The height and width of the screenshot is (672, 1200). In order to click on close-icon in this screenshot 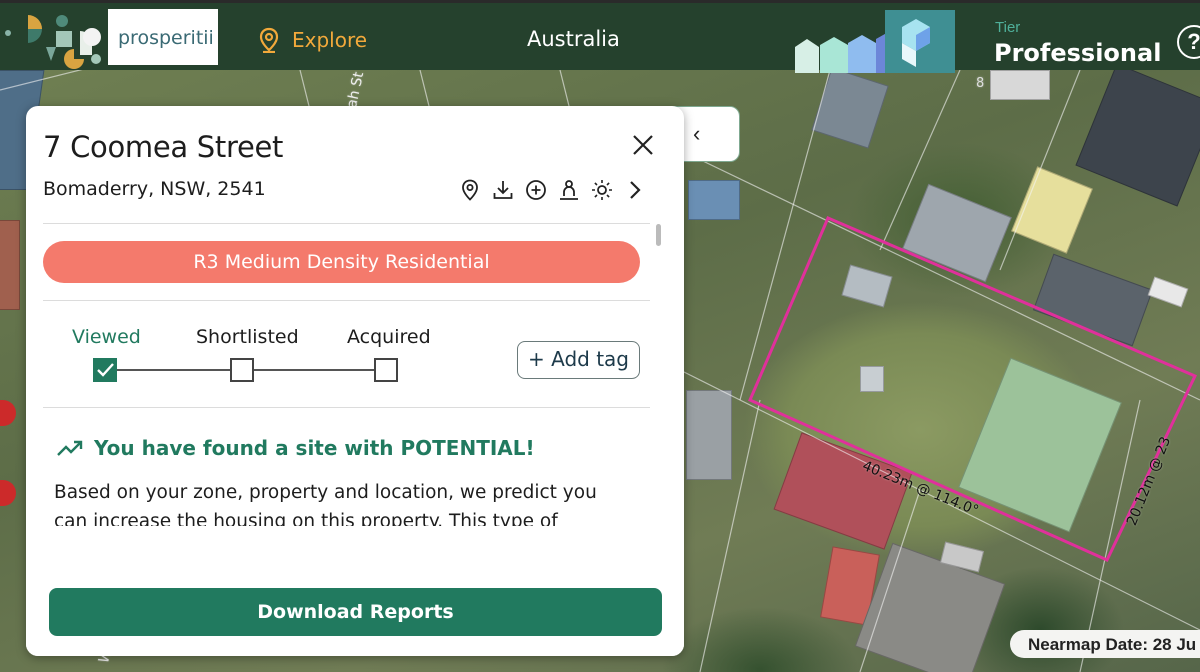, I will do `click(643, 145)`.